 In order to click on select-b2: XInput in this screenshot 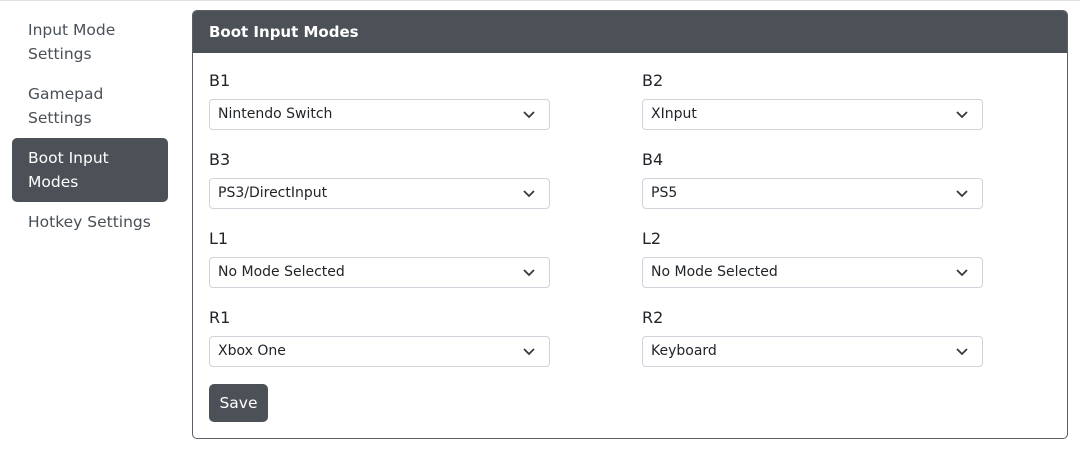, I will do `click(812, 114)`.